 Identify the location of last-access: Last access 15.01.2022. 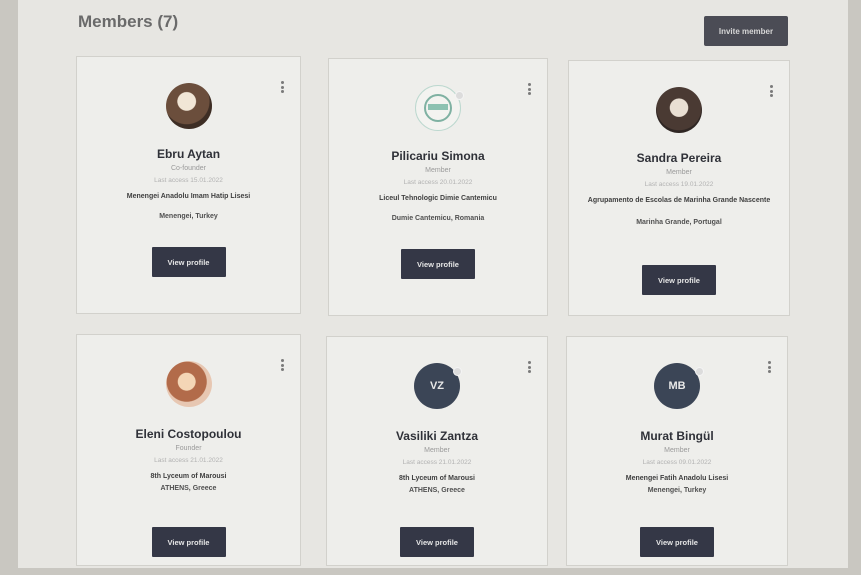
(188, 180).